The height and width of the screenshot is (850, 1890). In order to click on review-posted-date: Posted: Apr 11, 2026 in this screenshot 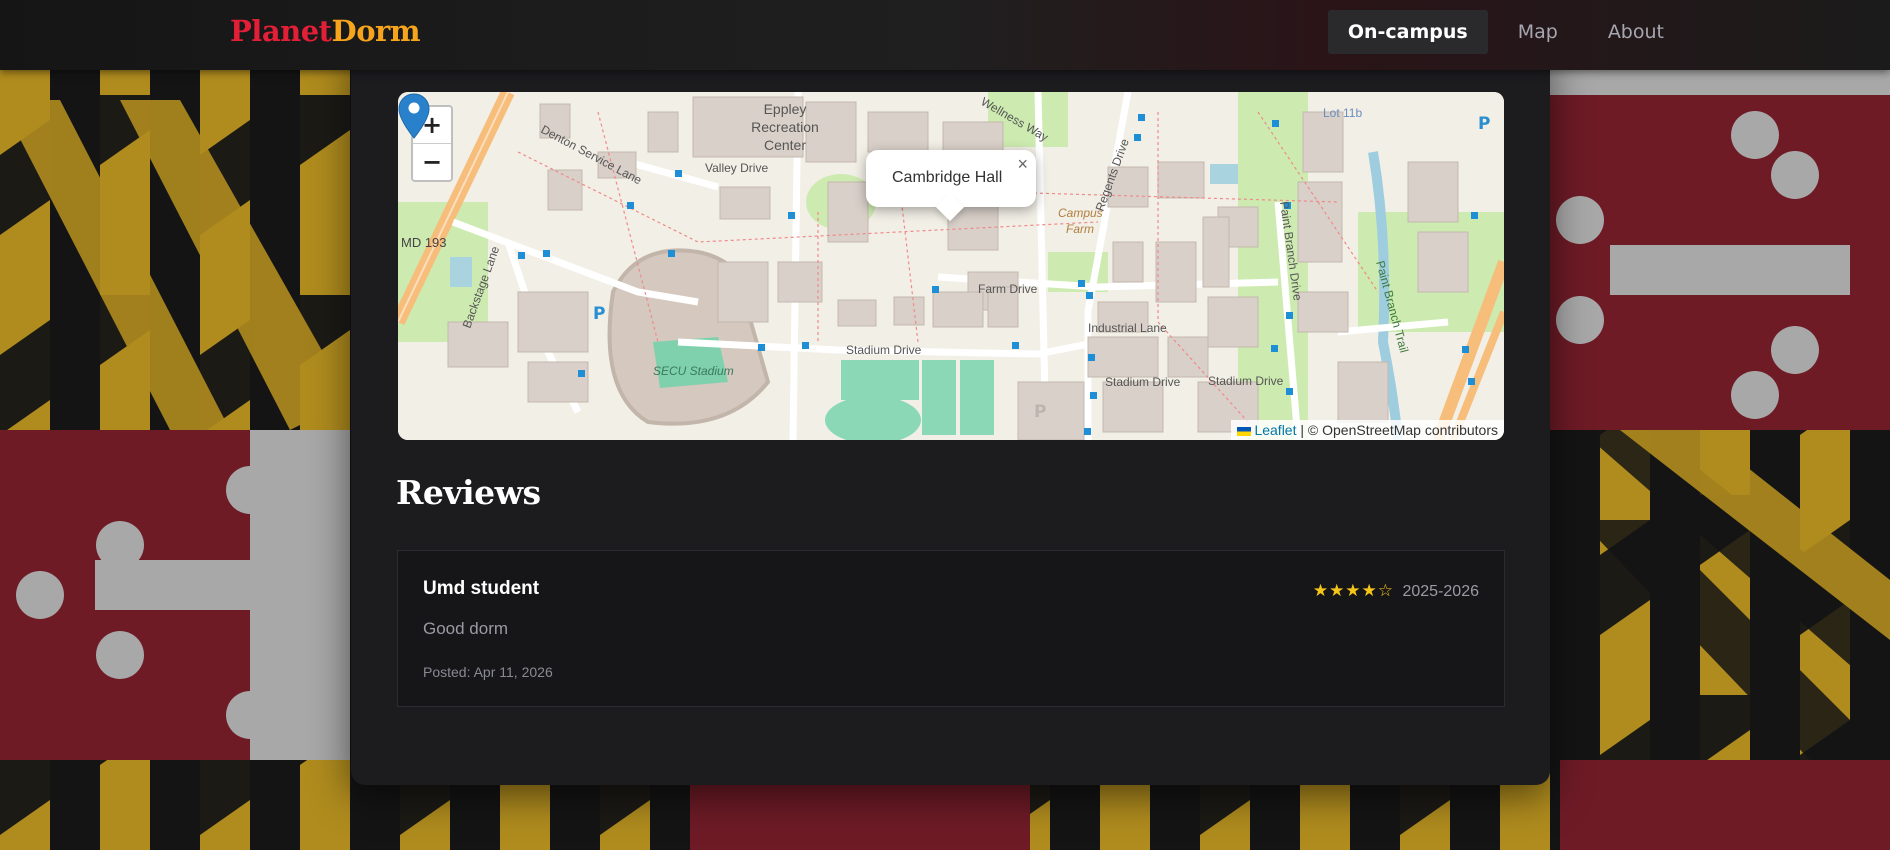, I will do `click(488, 672)`.